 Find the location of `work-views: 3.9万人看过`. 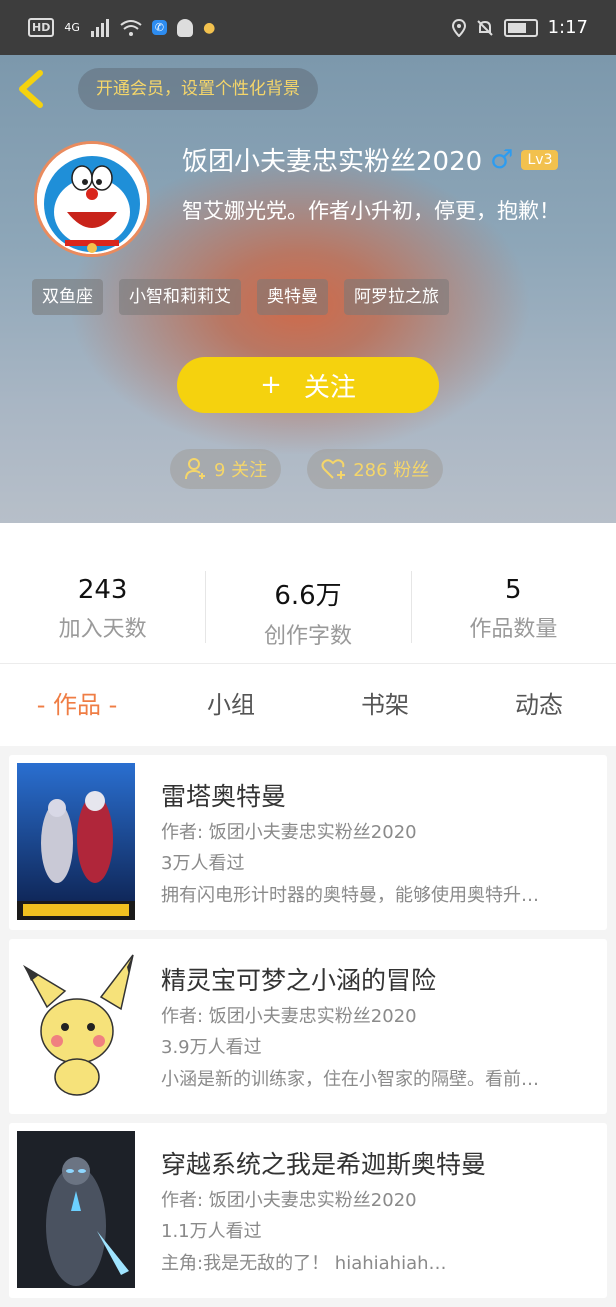

work-views: 3.9万人看过 is located at coordinates (211, 1047).